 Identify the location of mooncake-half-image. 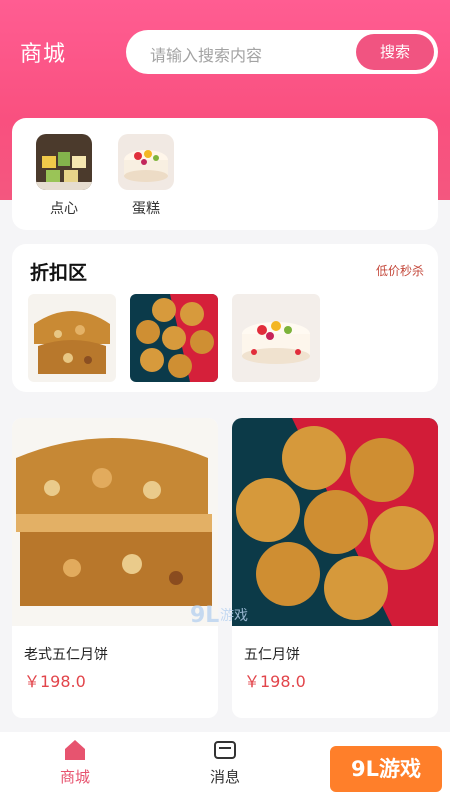
(72, 338).